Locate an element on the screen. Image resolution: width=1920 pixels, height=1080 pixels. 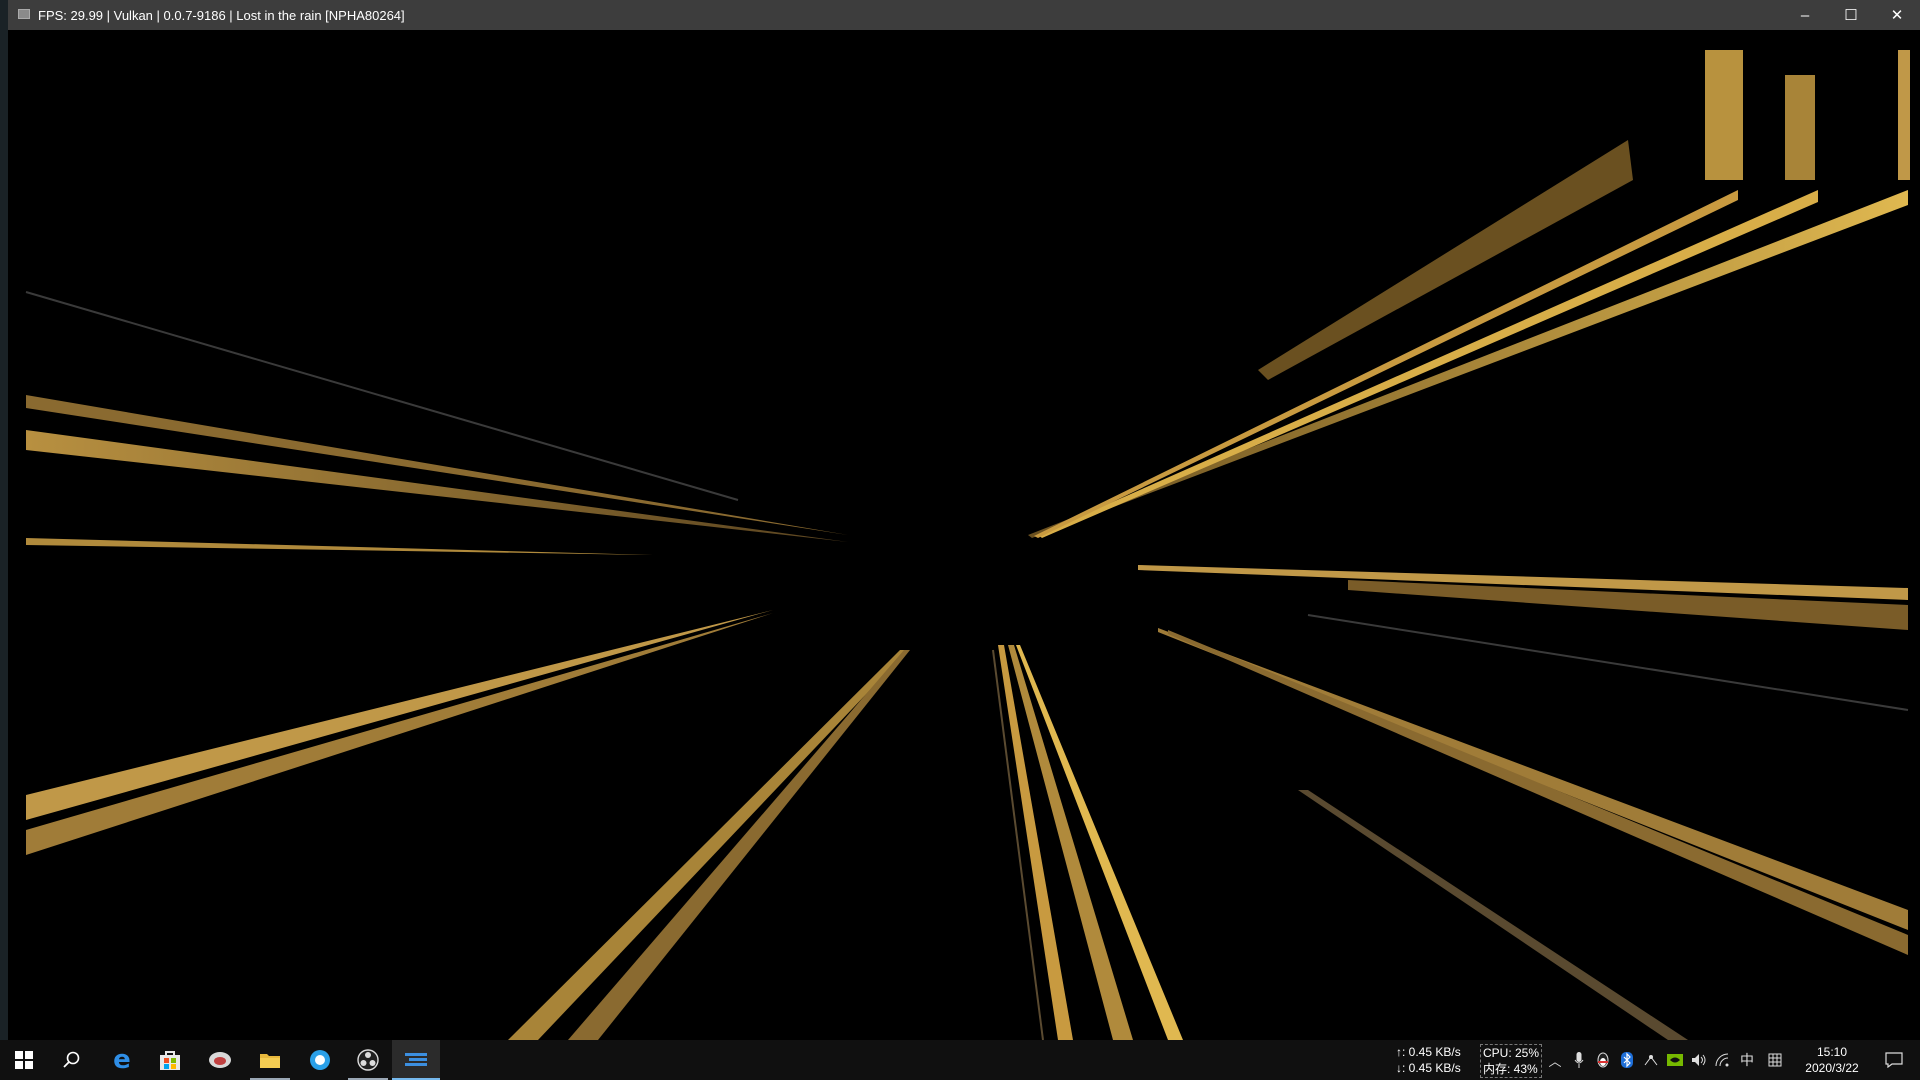
clock-time: 15:10 is located at coordinates (1832, 1052).